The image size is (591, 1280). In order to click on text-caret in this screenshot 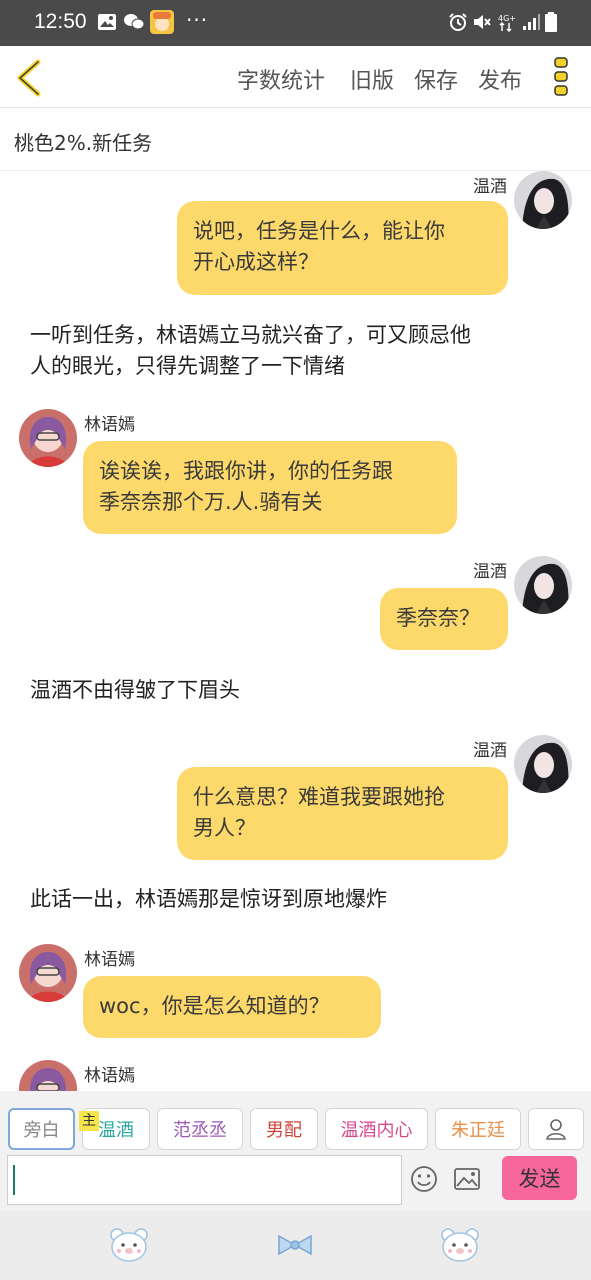, I will do `click(14, 1180)`.